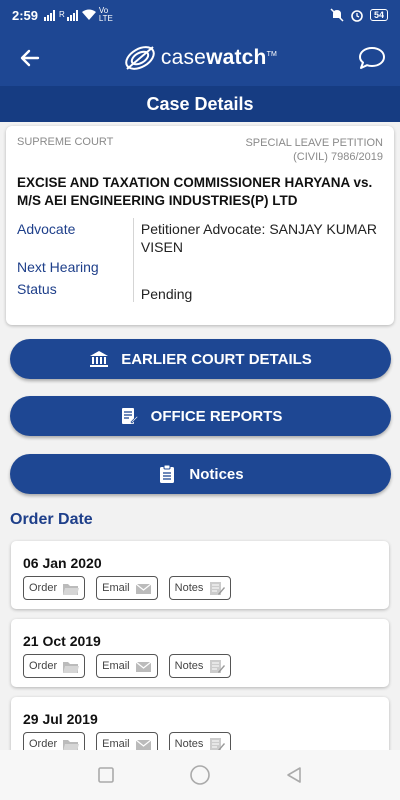  Describe the element at coordinates (51, 519) in the screenshot. I see `order-date-heading: Order Date` at that location.